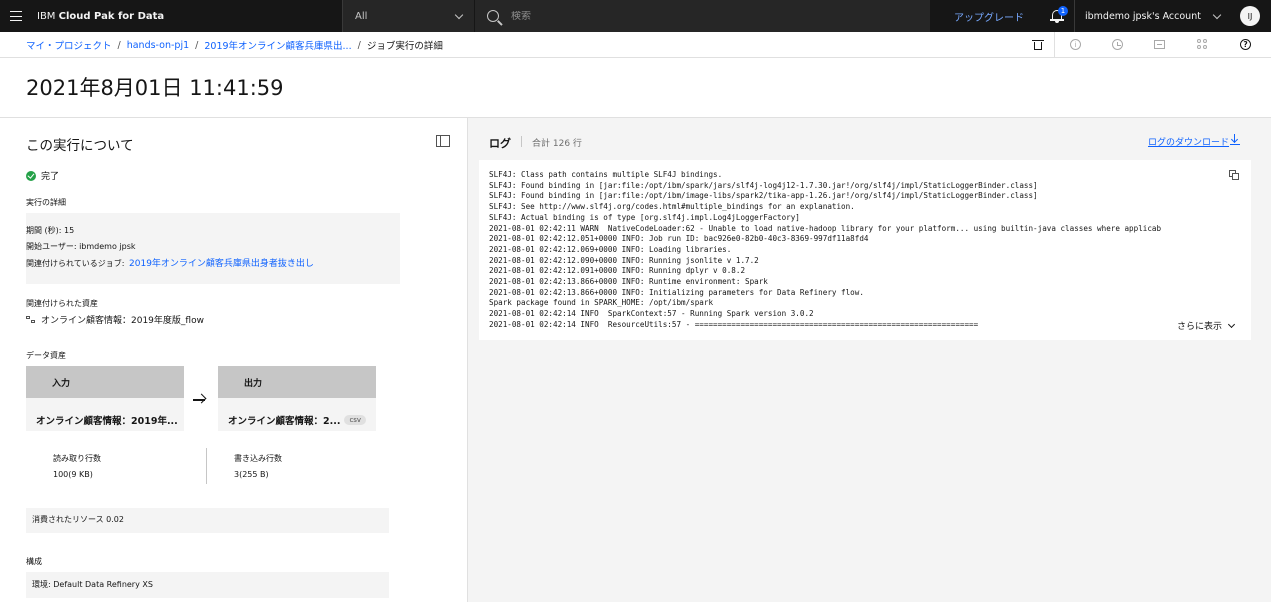 This screenshot has width=1271, height=602. I want to click on account-name: ibmdemo jpsk's Account, so click(1143, 16).